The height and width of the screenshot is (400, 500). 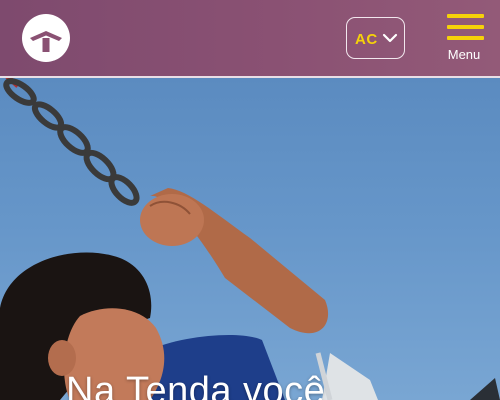 What do you see at coordinates (196, 385) in the screenshot?
I see `hero-headline: Na Tenda você` at bounding box center [196, 385].